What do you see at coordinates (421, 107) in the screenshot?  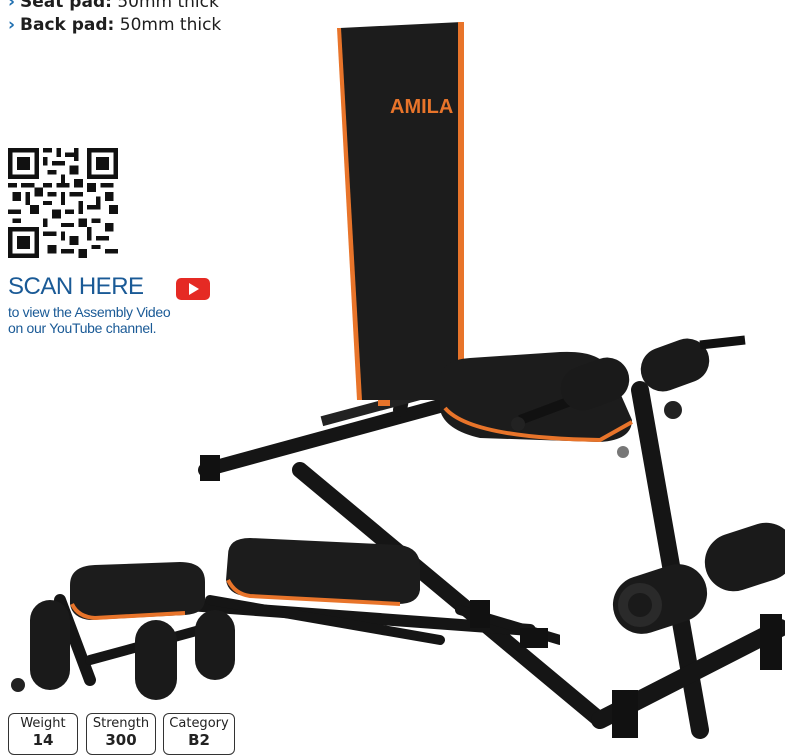 I see `brand-logo: AMILA` at bounding box center [421, 107].